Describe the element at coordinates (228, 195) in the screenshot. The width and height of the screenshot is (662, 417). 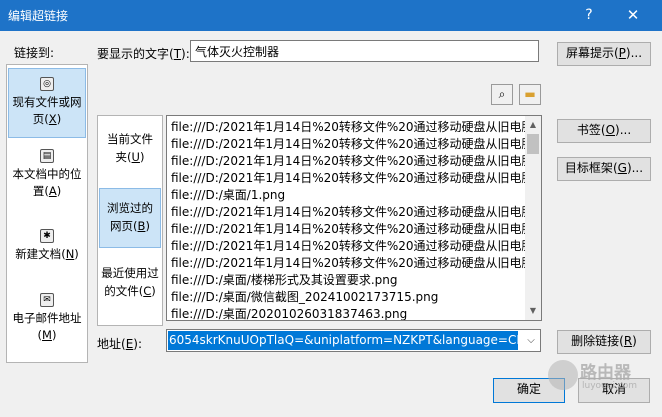
I see `list-item: file:///D:/桌面/1.png` at that location.